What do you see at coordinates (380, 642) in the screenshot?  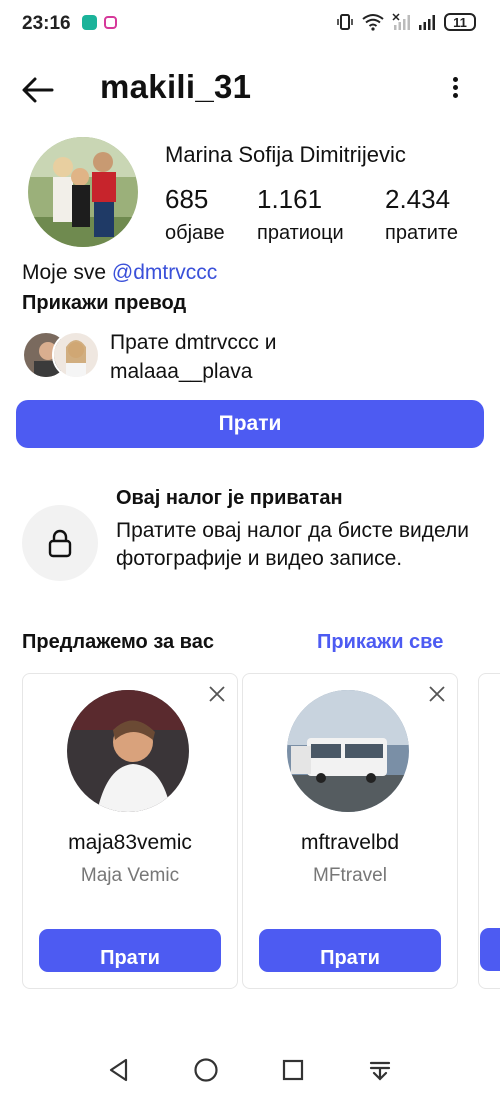 I see `see-all-link: Прикажи све` at bounding box center [380, 642].